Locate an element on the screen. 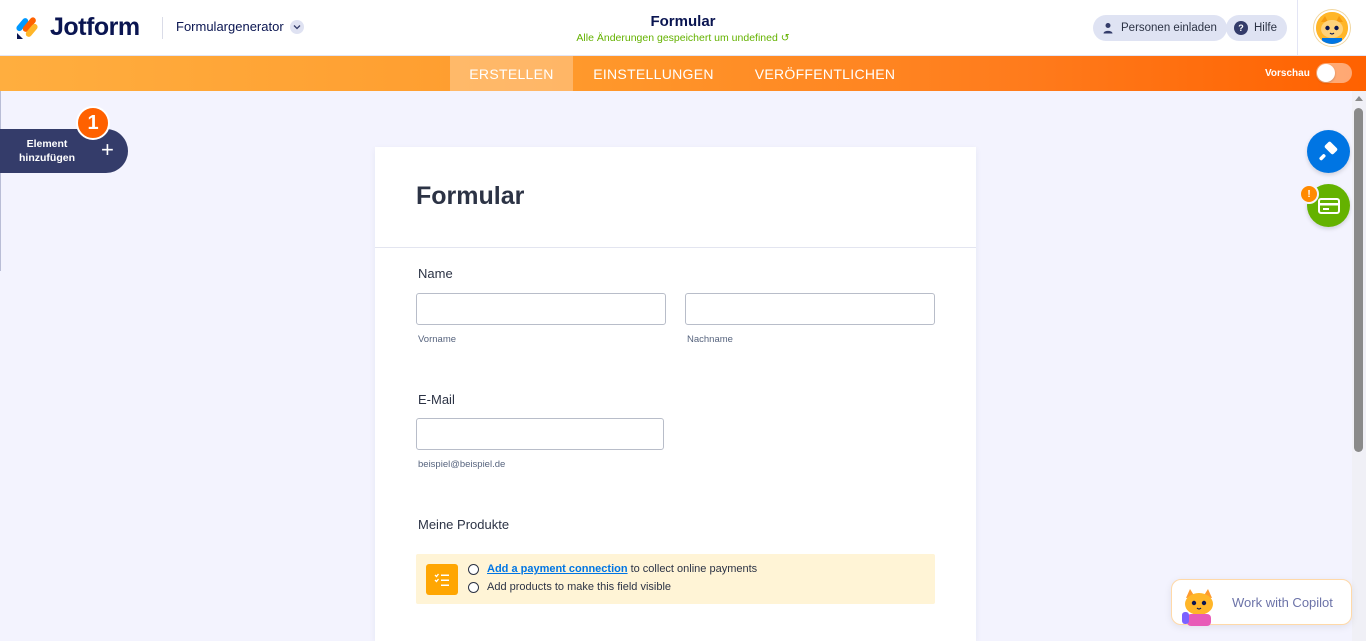 Image resolution: width=1366 pixels, height=641 pixels. heading-divider is located at coordinates (675, 247).